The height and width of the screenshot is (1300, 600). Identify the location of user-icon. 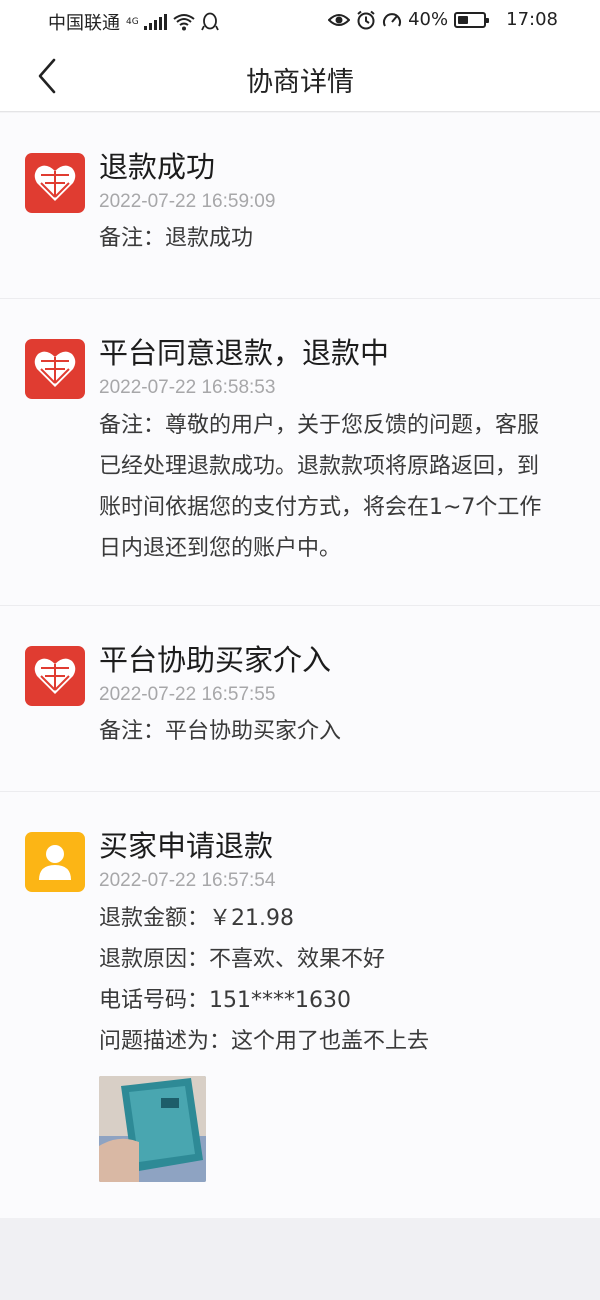
(55, 862).